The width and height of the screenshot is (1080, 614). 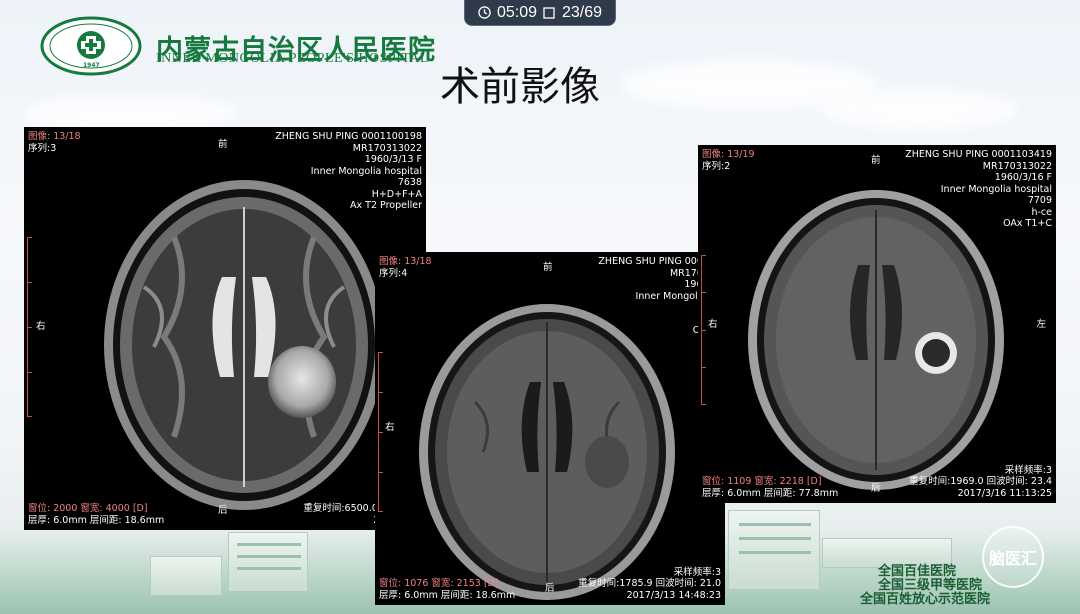 I want to click on series-index: 序列:3, so click(x=42, y=148).